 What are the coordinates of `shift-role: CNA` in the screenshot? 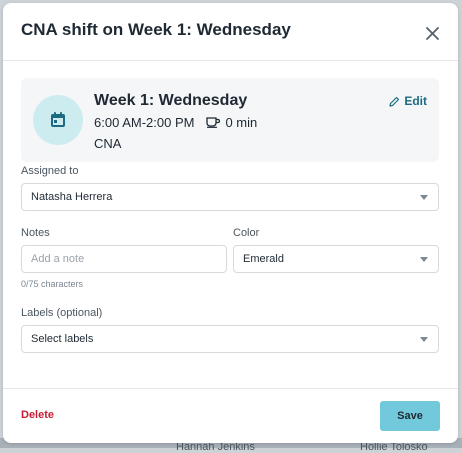 It's located at (108, 143).